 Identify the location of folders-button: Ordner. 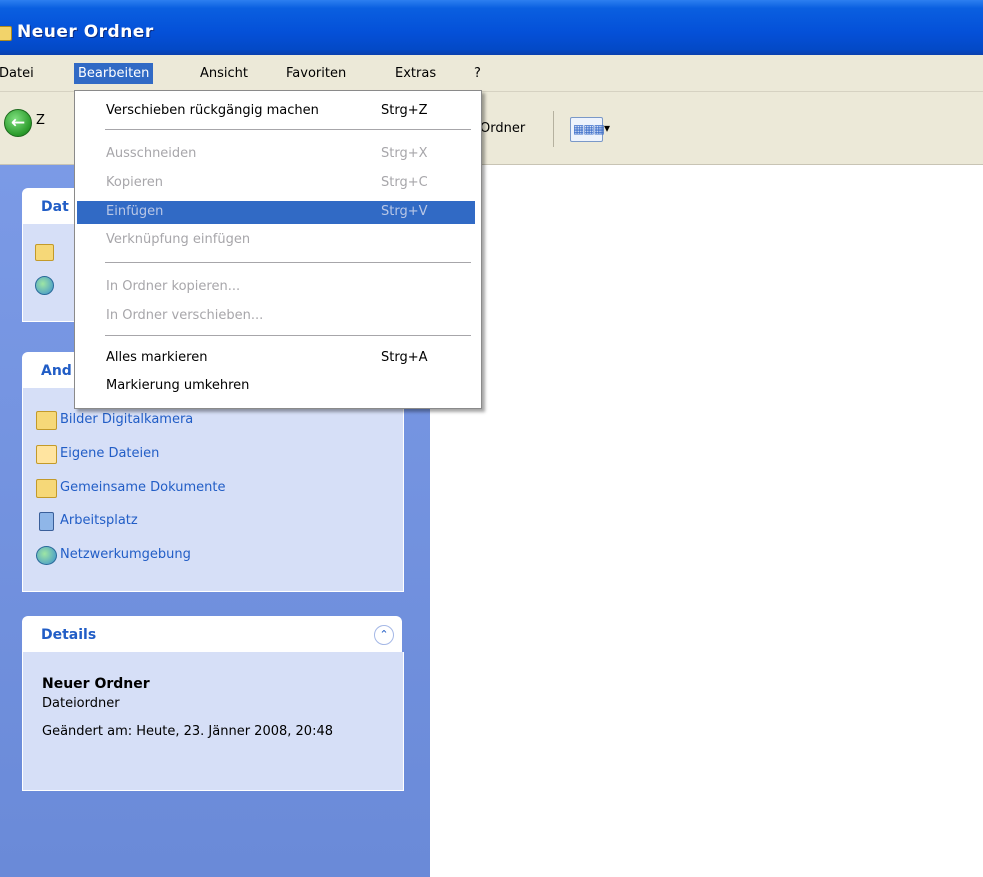
(502, 128).